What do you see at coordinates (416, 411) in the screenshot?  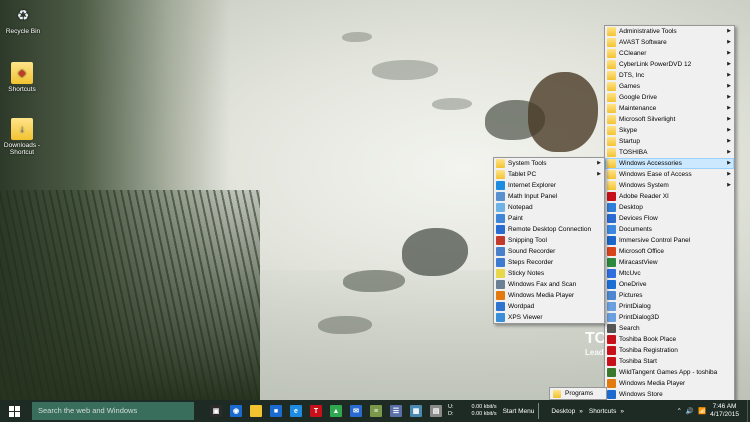 I see `taskbar-pinned-app: ▦` at bounding box center [416, 411].